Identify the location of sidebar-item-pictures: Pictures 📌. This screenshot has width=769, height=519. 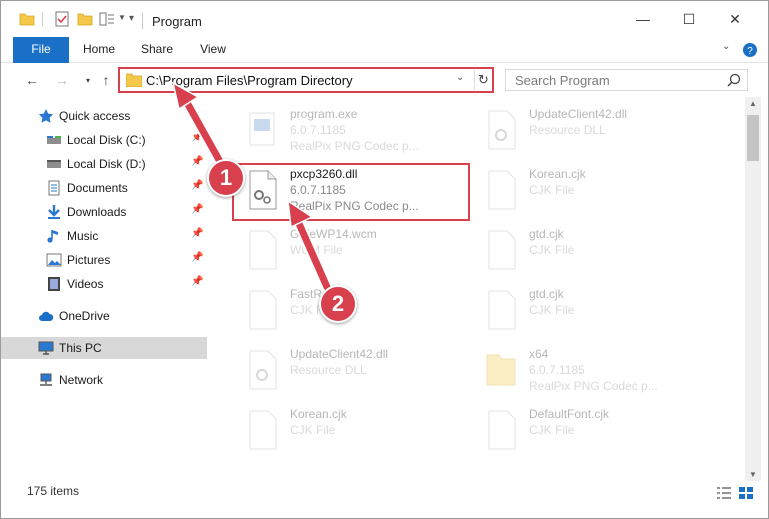
(104, 260).